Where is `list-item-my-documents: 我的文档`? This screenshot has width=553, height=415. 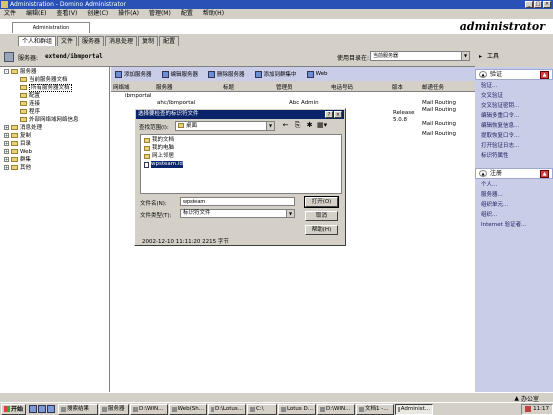 list-item-my-documents: 我的文档 is located at coordinates (159, 140).